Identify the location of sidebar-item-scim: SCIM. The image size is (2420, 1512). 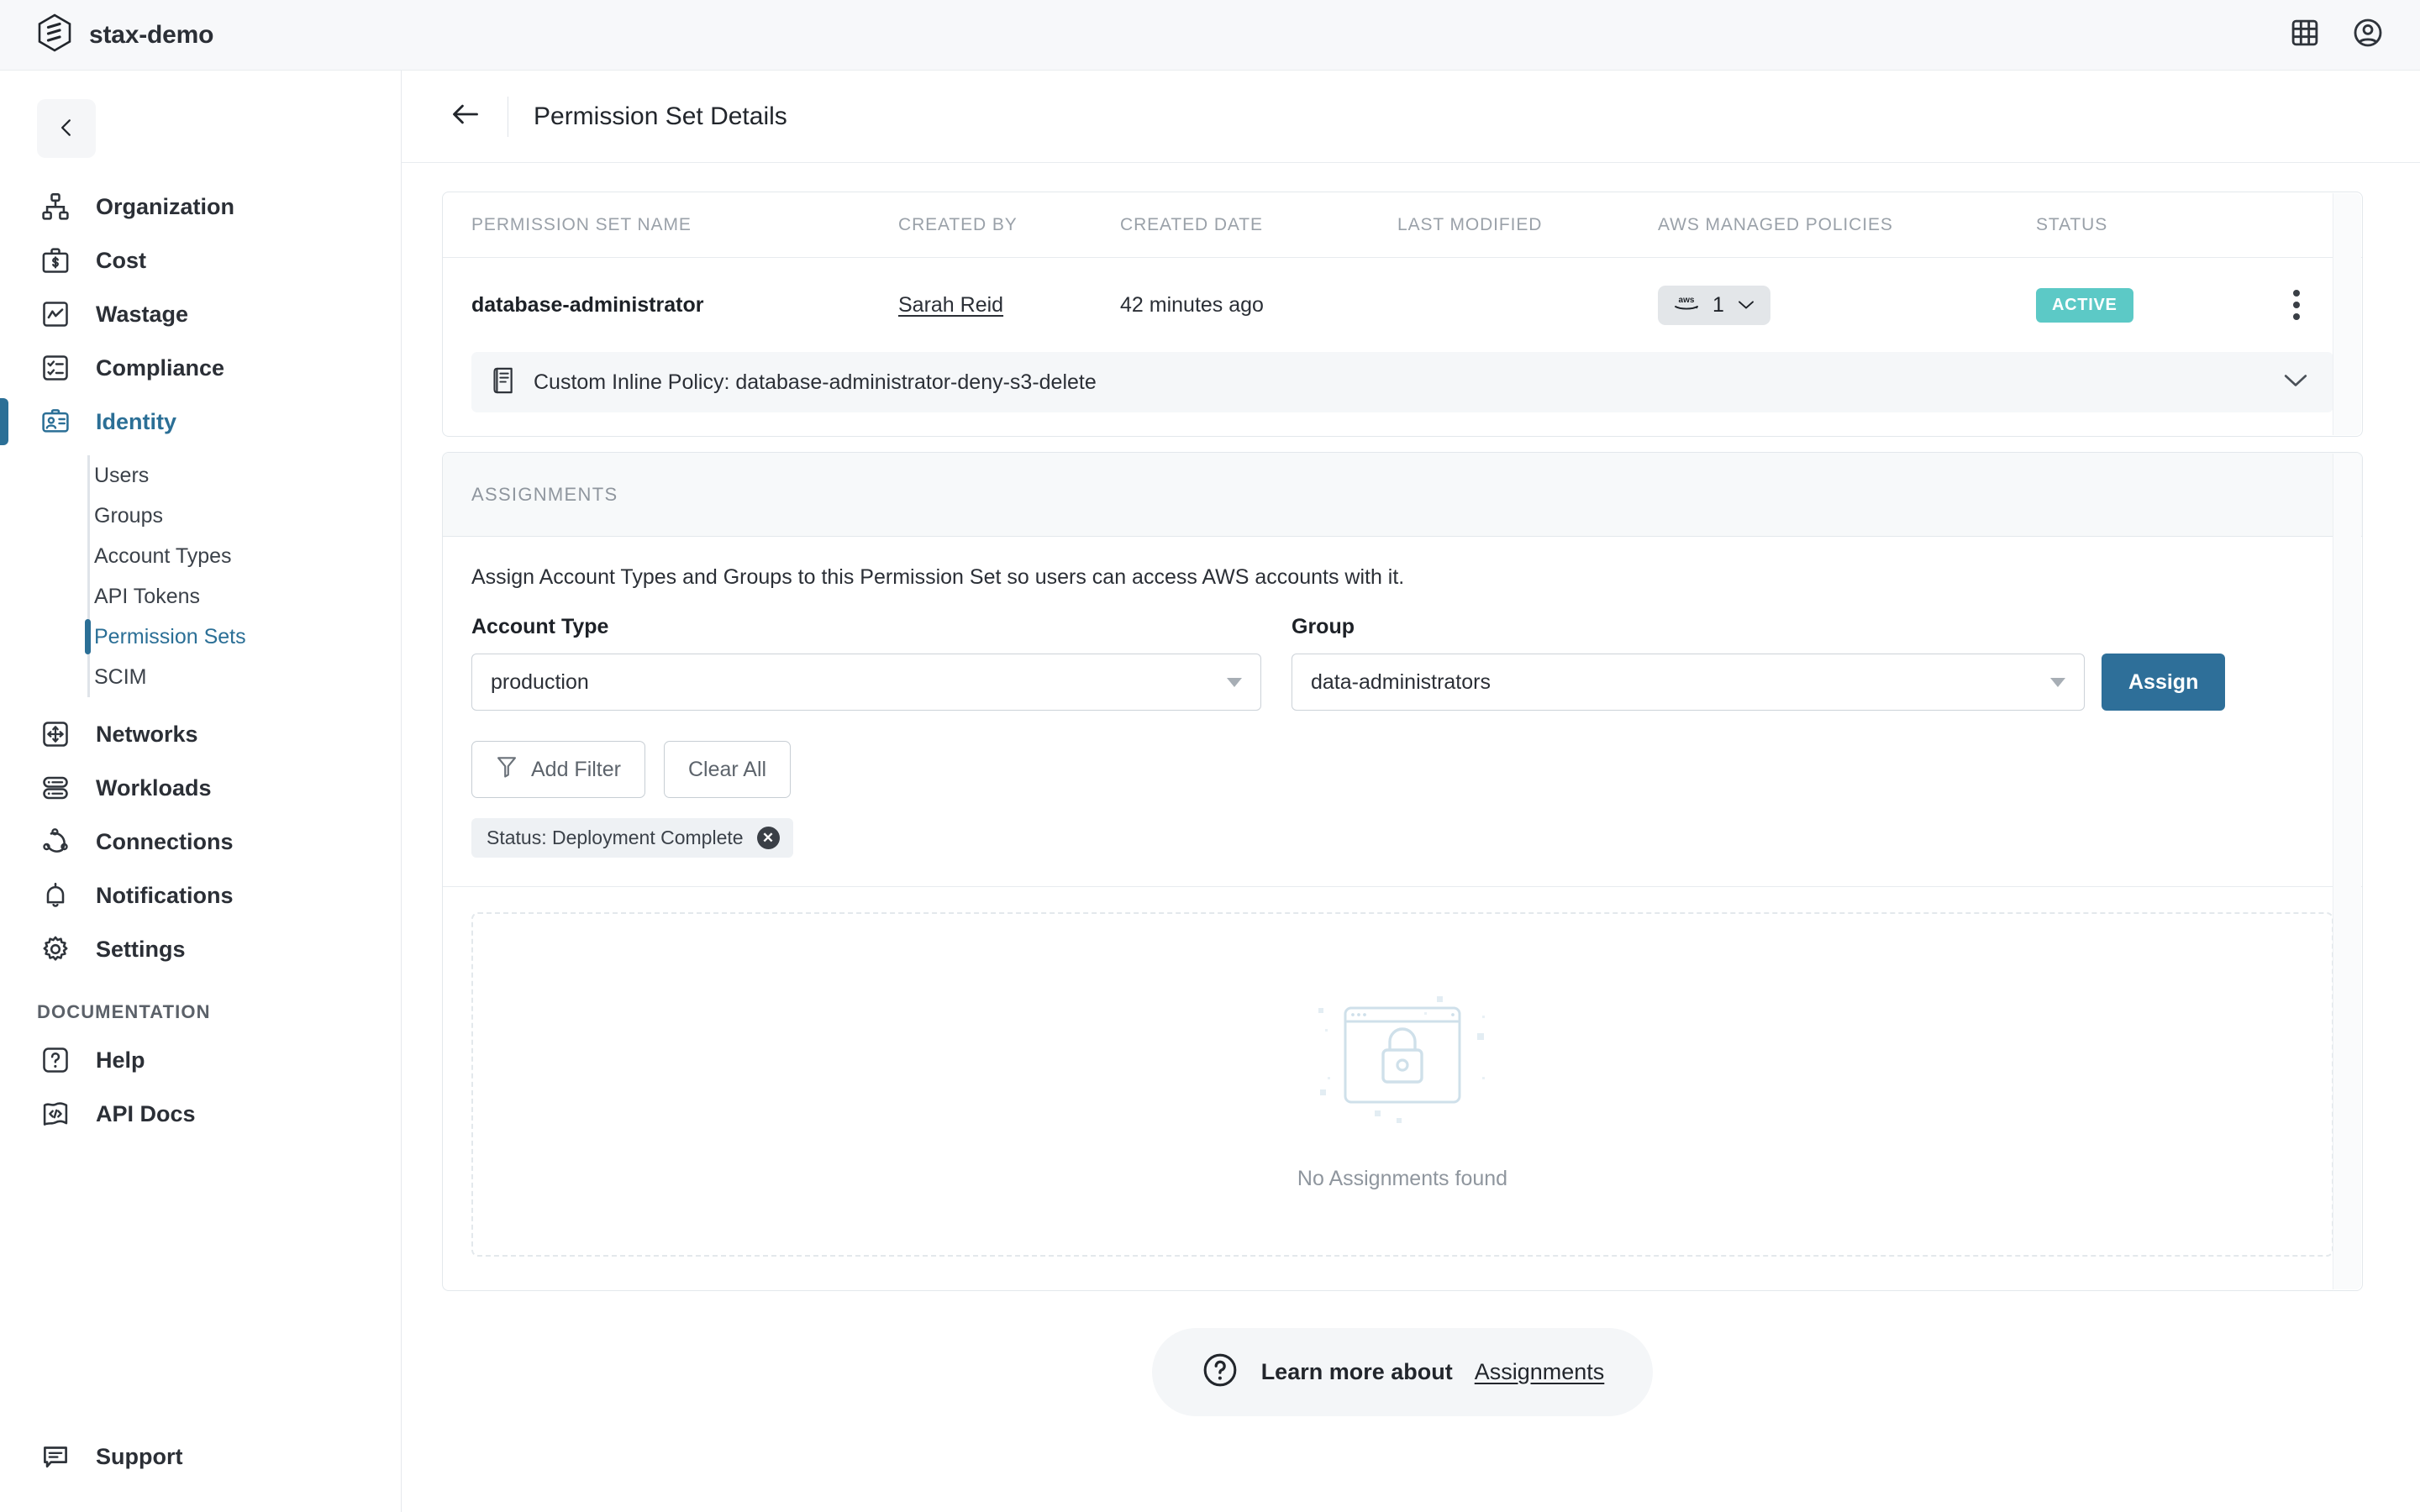
(248, 677).